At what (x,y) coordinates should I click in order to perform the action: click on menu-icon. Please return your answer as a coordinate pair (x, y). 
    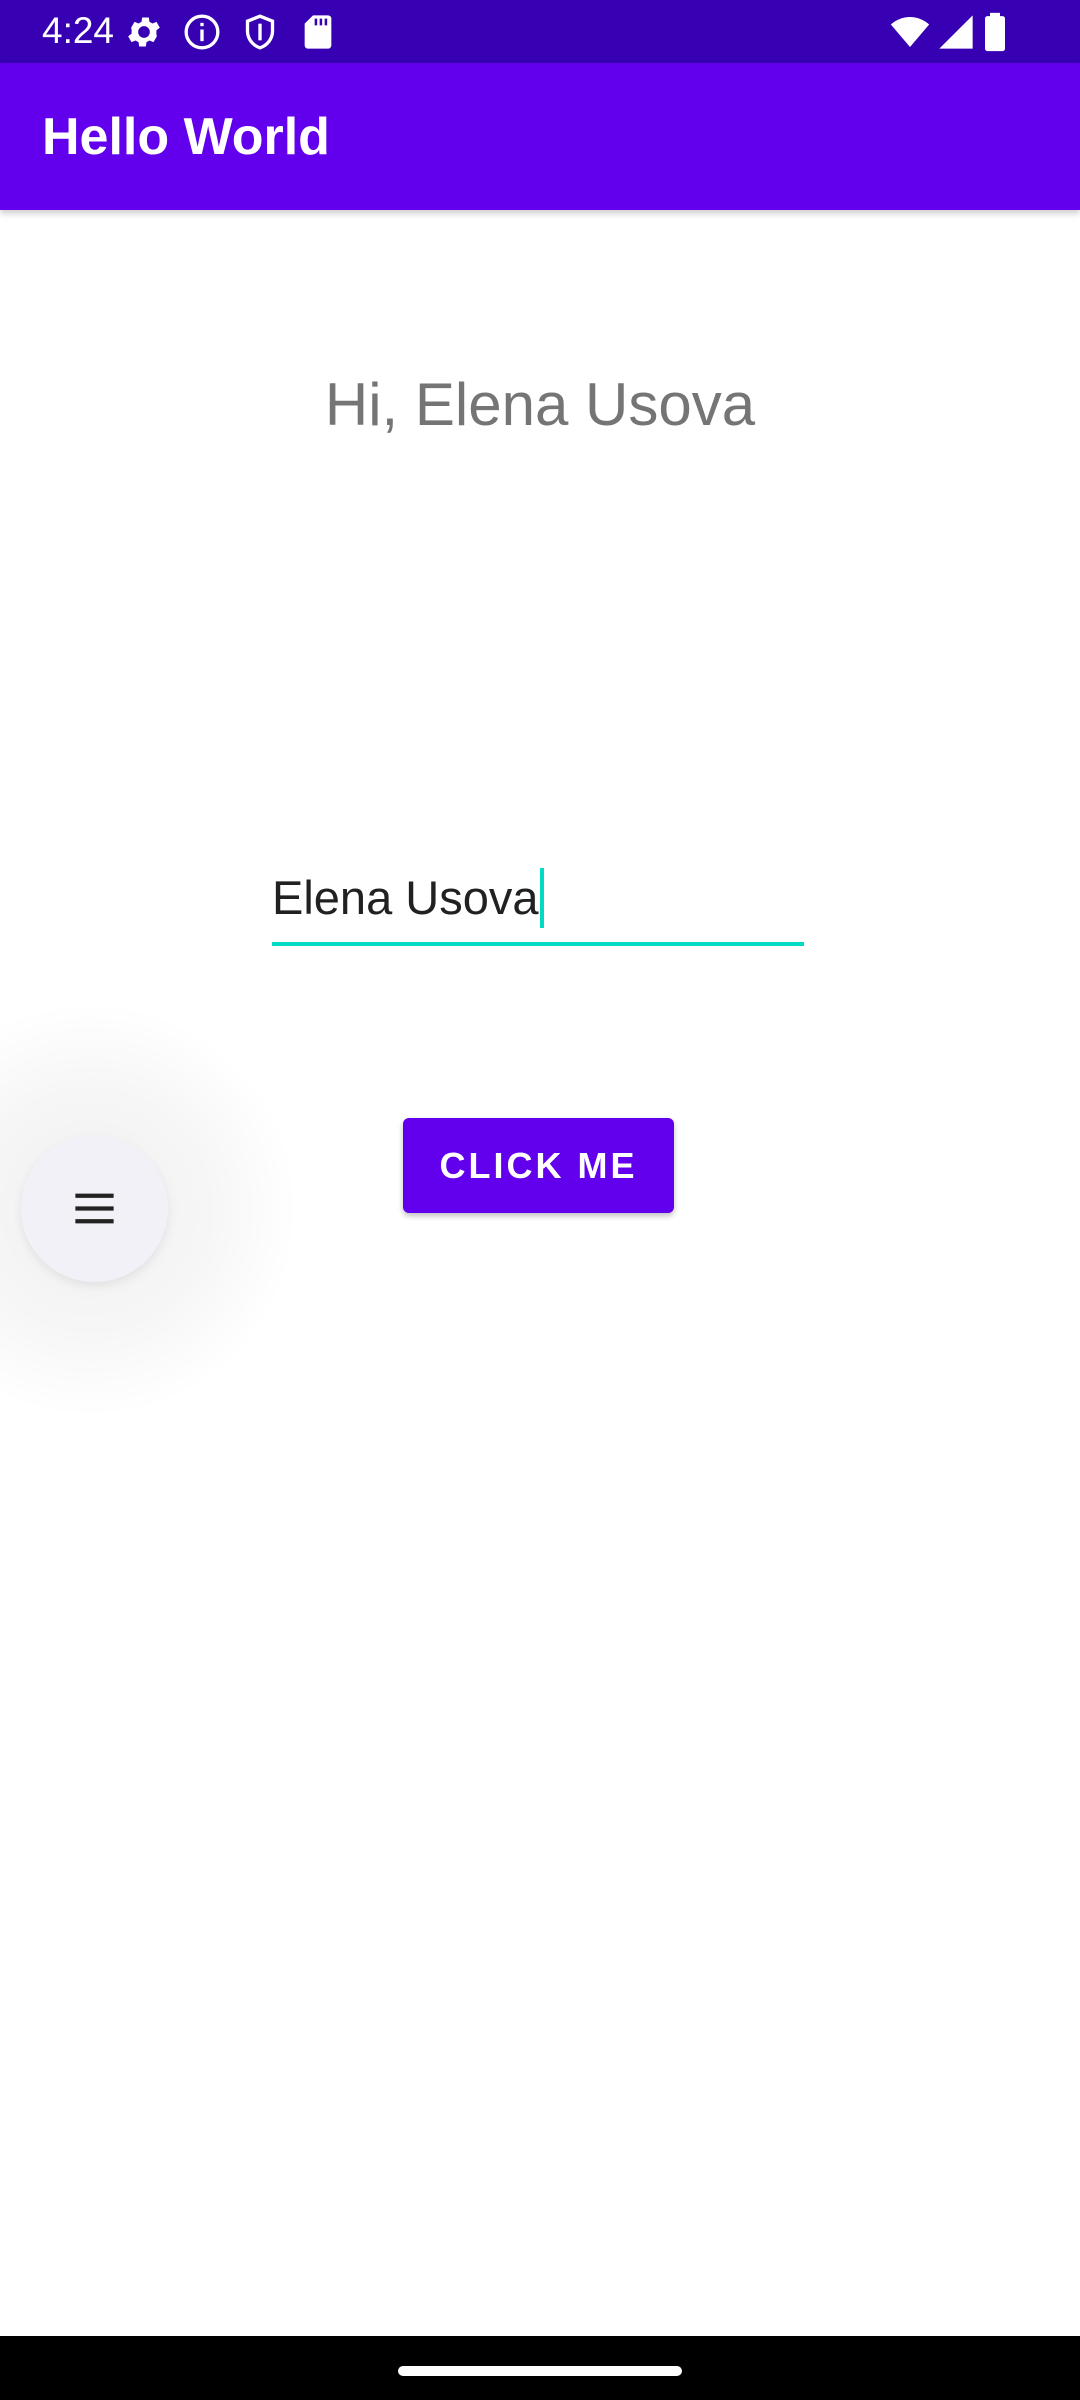
    Looking at the image, I should click on (94, 1208).